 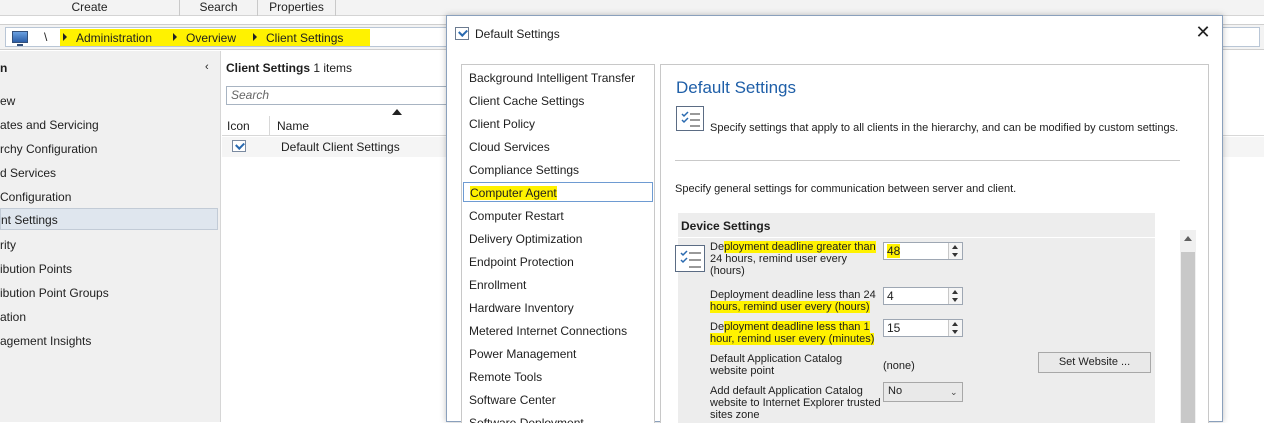 I want to click on catalog-value: (none), so click(x=899, y=366).